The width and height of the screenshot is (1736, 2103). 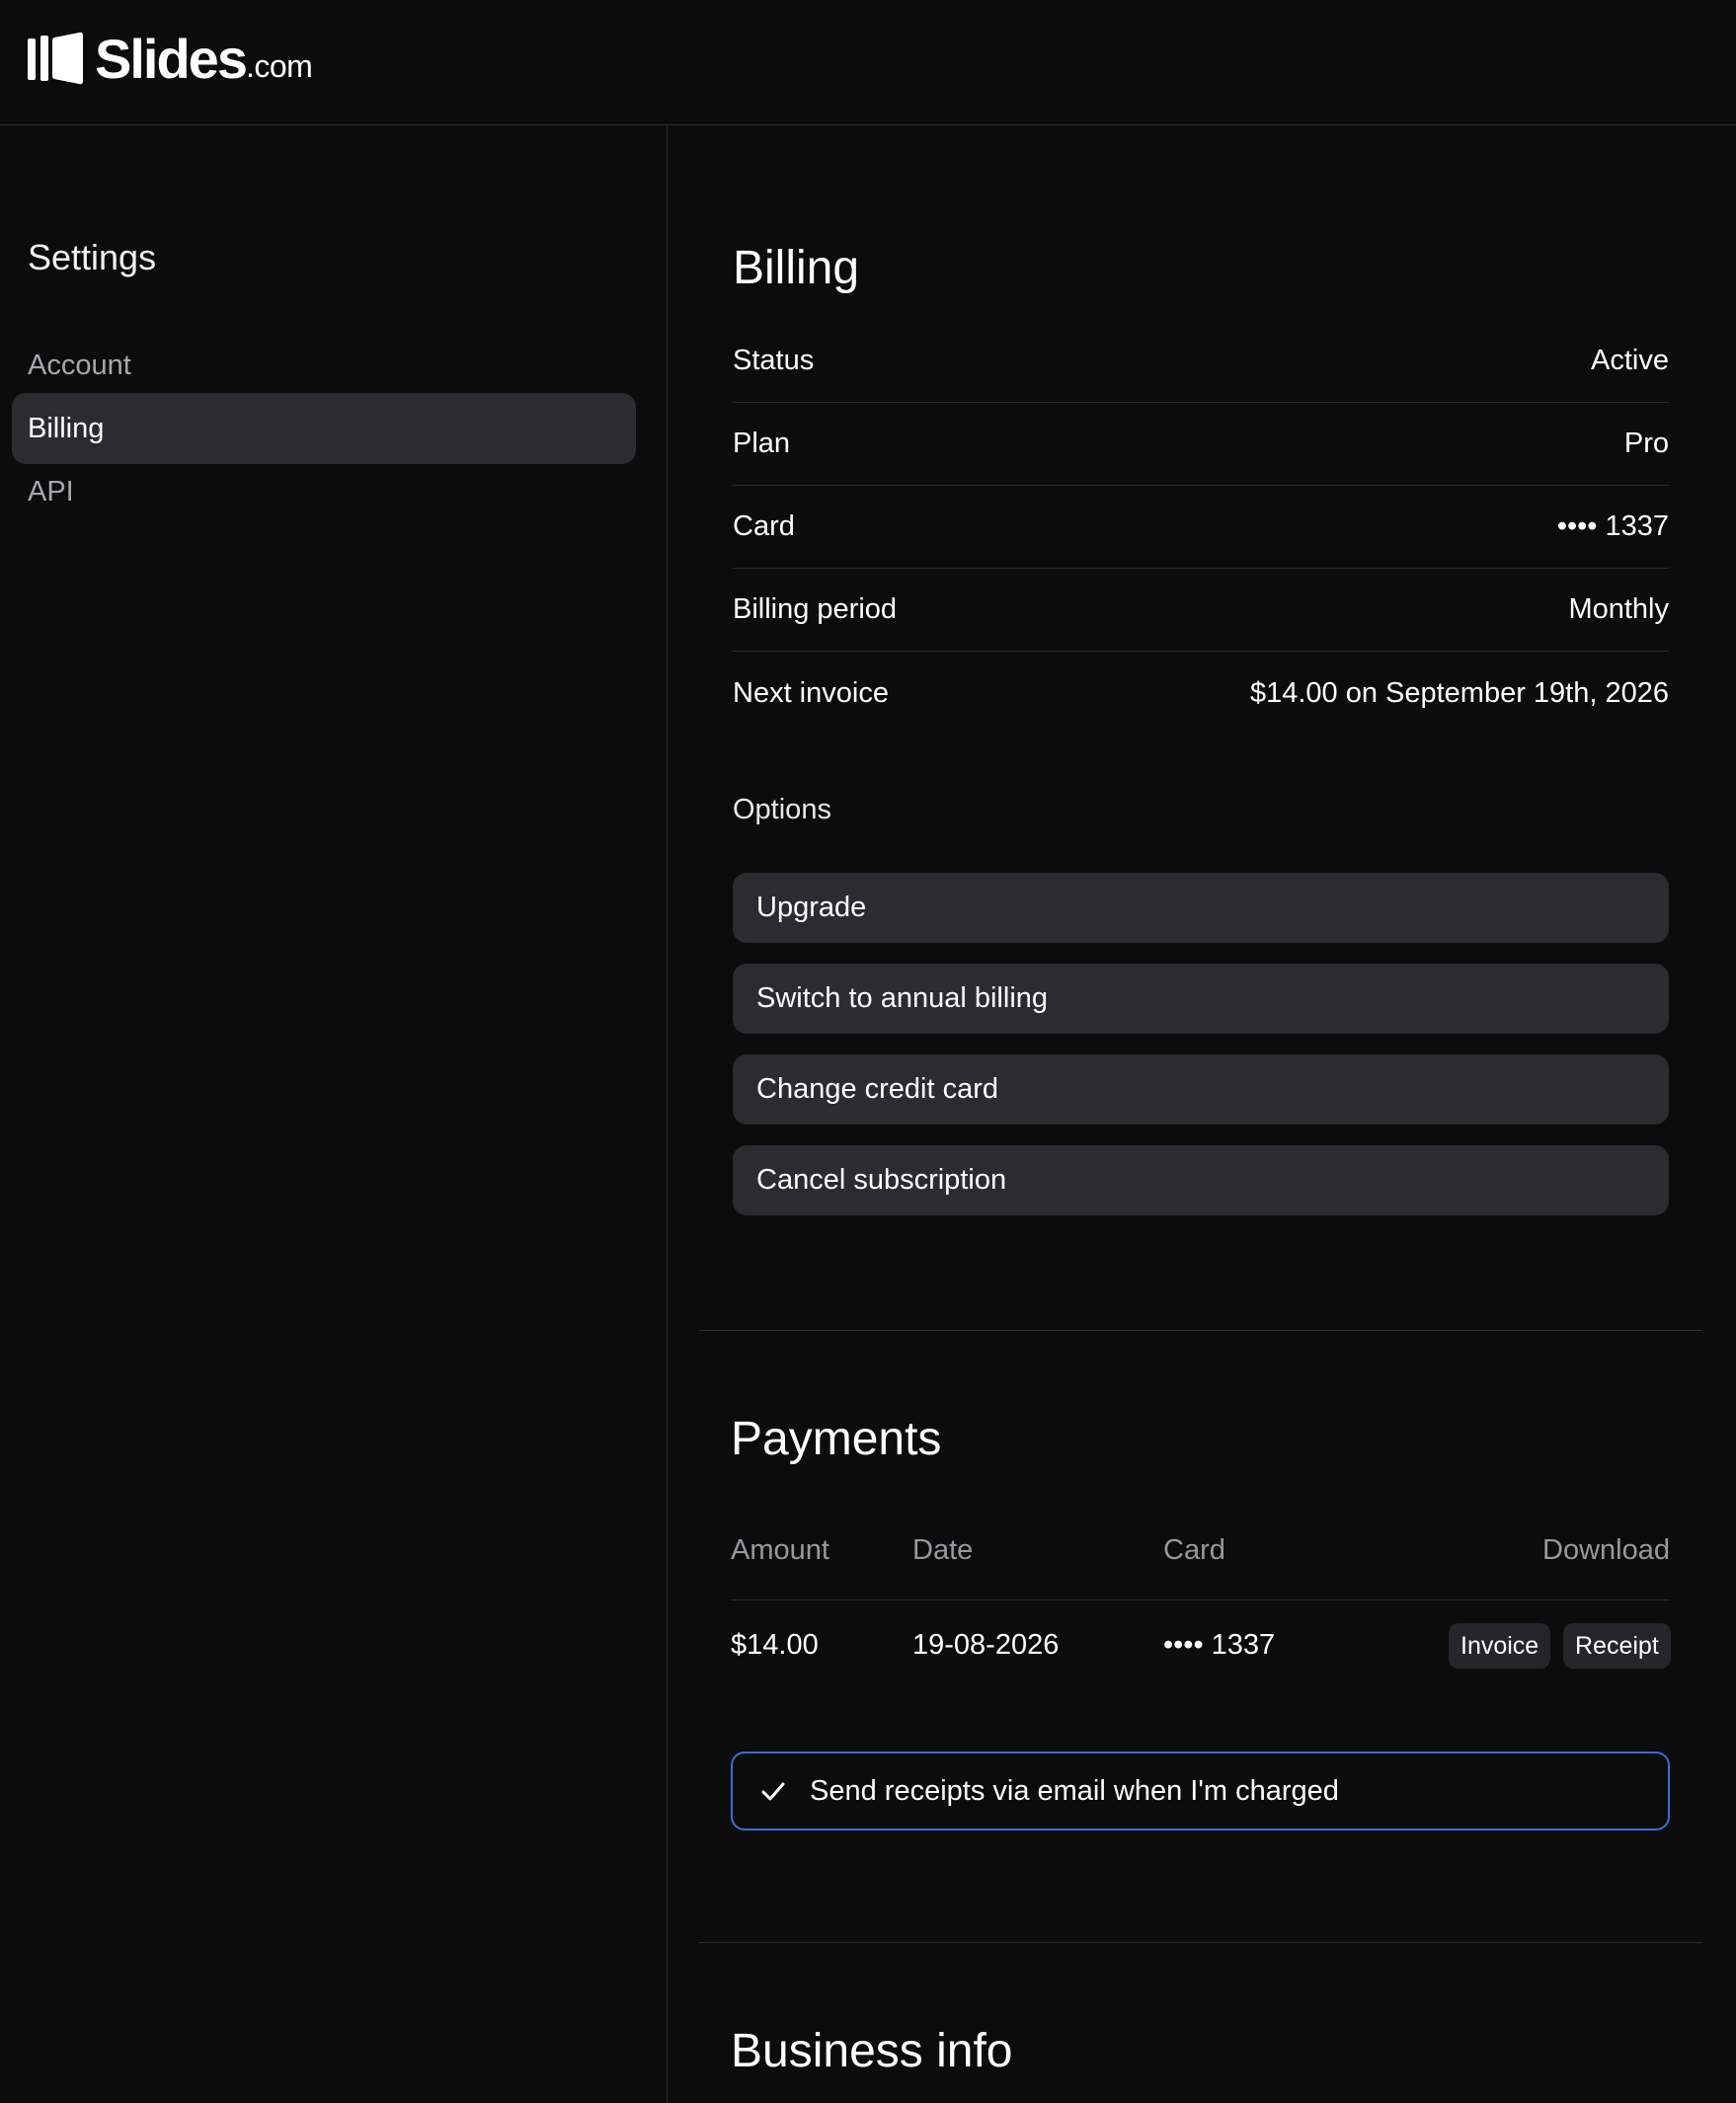 I want to click on slides-logo-icon, so click(x=55, y=58).